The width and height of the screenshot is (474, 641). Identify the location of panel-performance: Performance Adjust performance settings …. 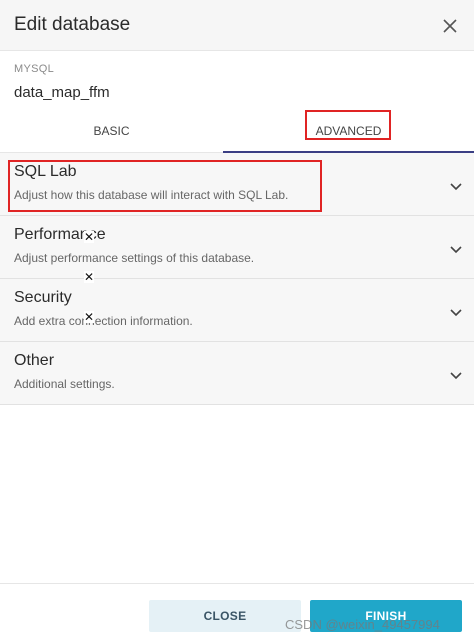
(237, 247).